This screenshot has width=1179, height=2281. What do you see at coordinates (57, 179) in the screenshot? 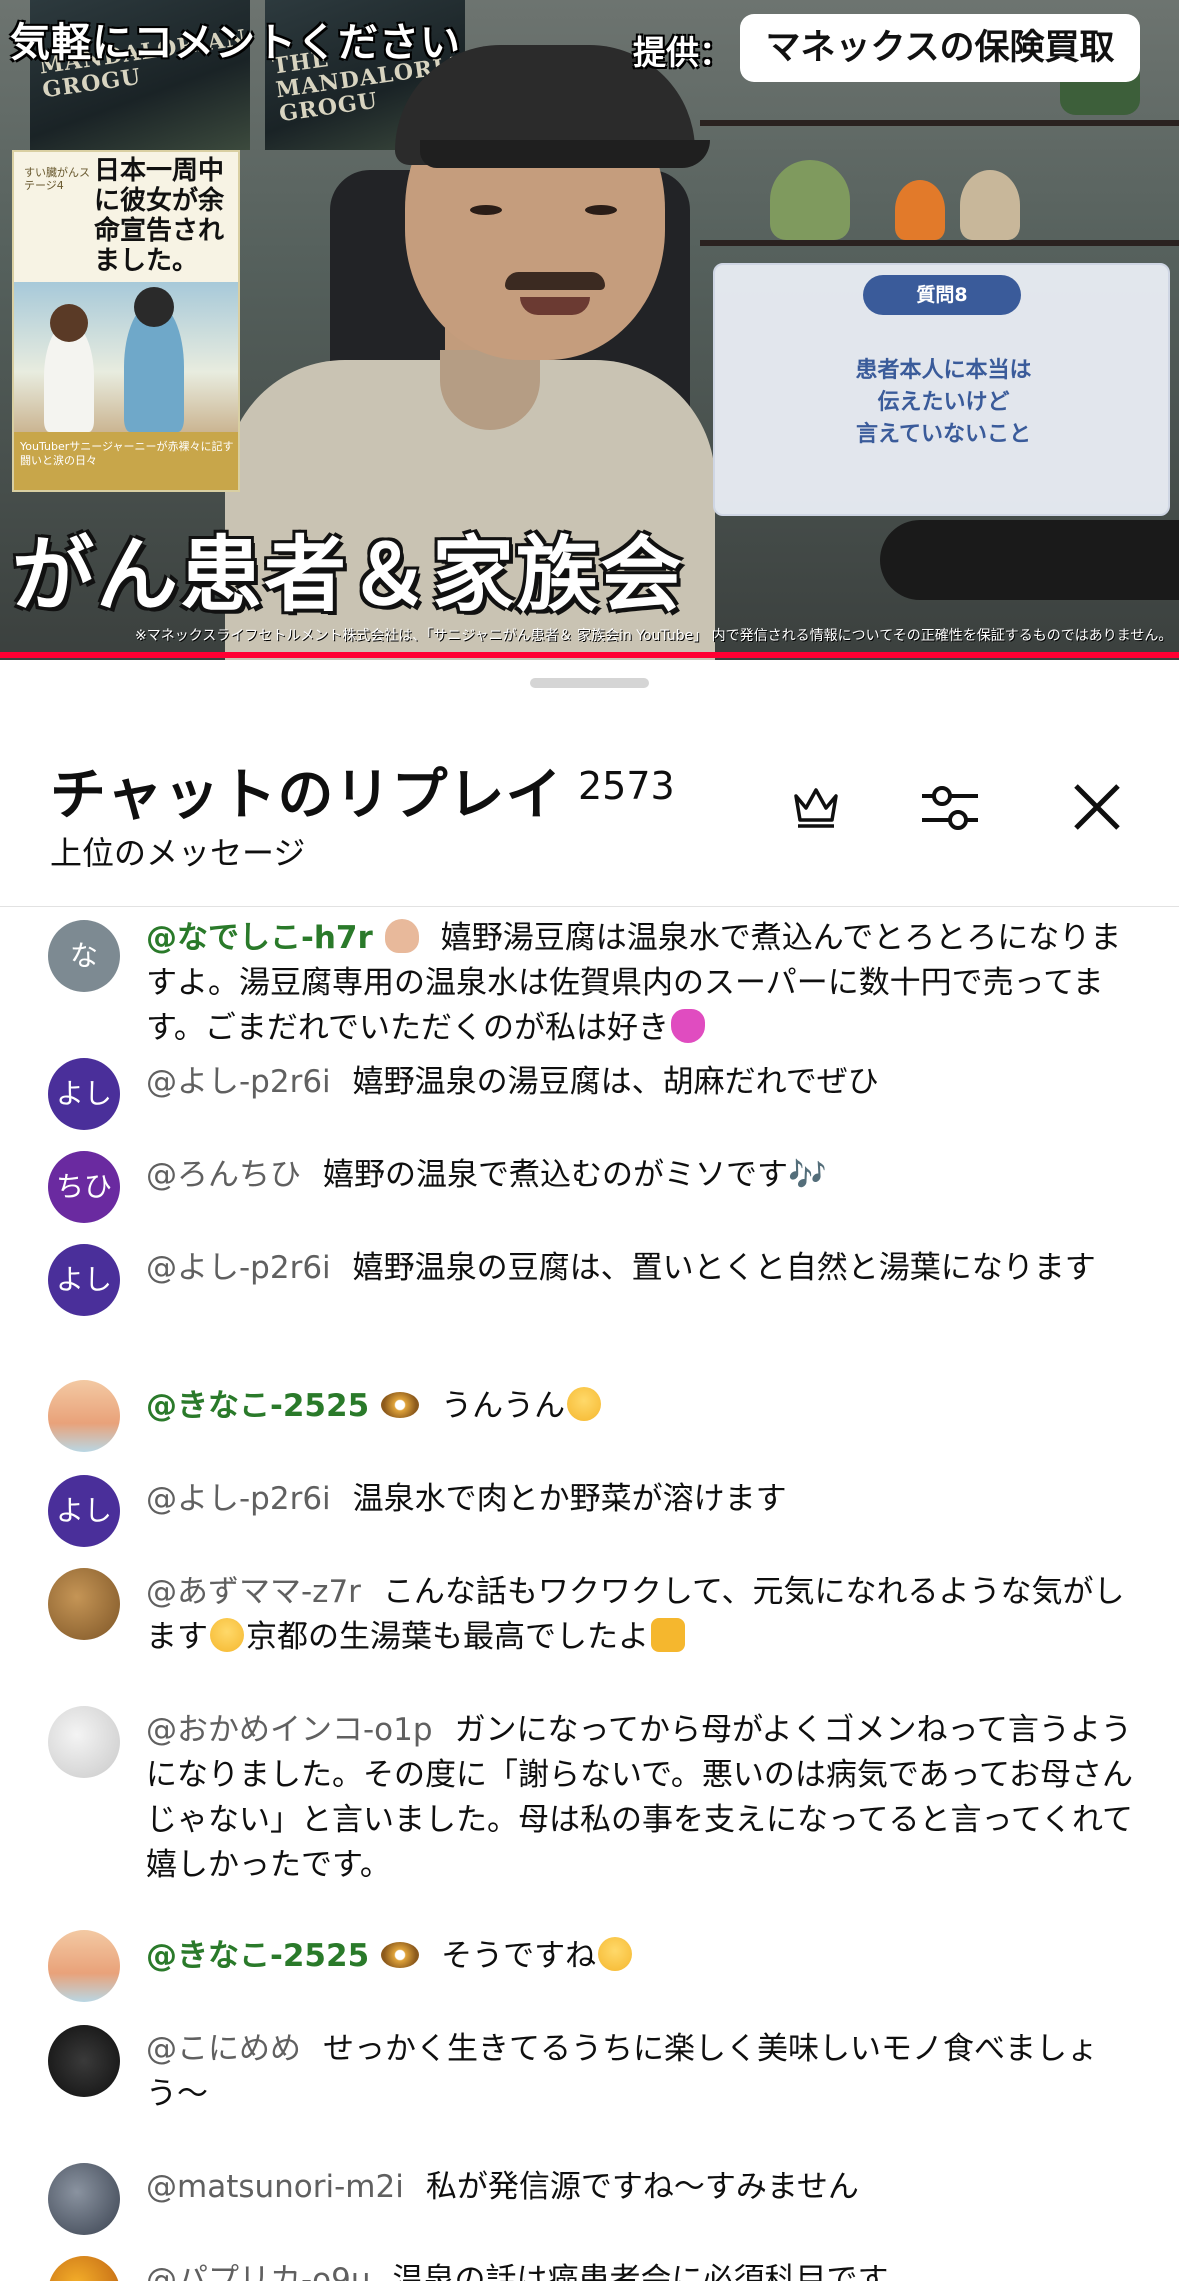
I see `book-subtitle: すい臓がんステージ4` at bounding box center [57, 179].